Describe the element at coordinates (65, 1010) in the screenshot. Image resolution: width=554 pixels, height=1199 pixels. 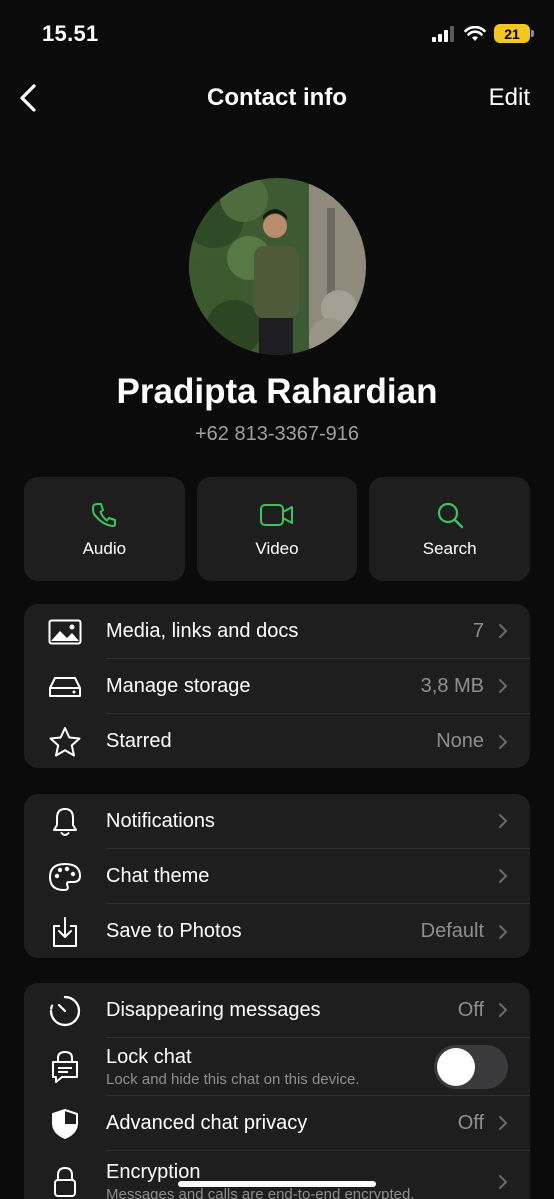
I see `timer-icon` at that location.